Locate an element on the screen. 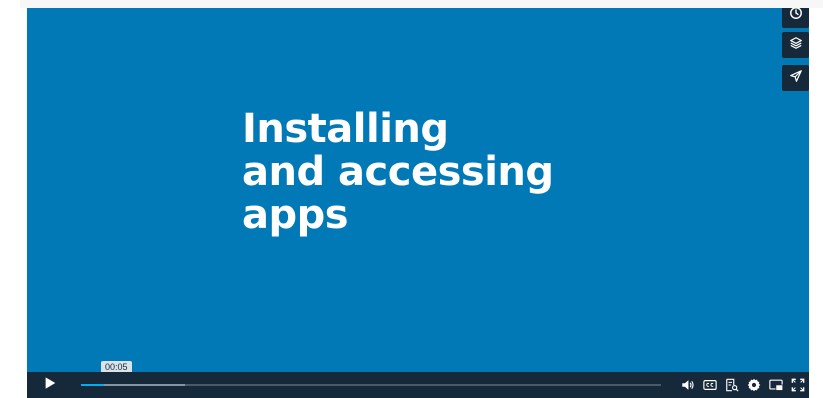  title-line-2: and accessing is located at coordinates (398, 172).